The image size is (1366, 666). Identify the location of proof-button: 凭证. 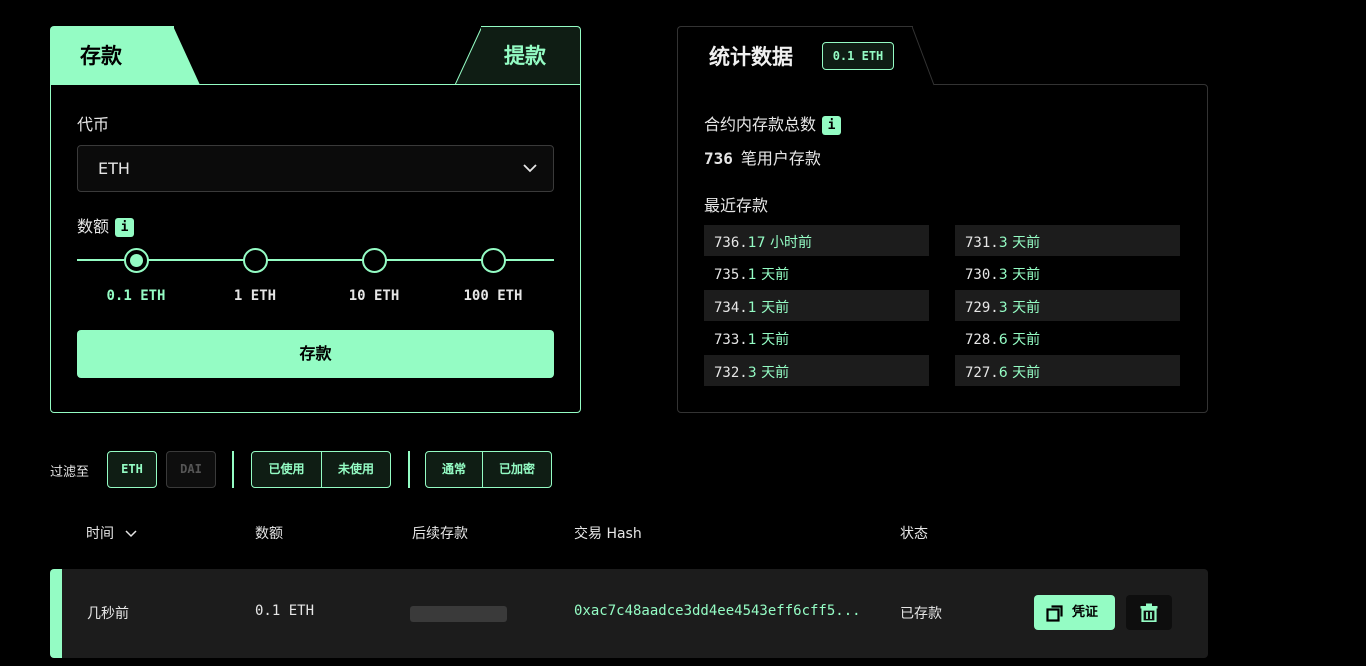
(1074, 612).